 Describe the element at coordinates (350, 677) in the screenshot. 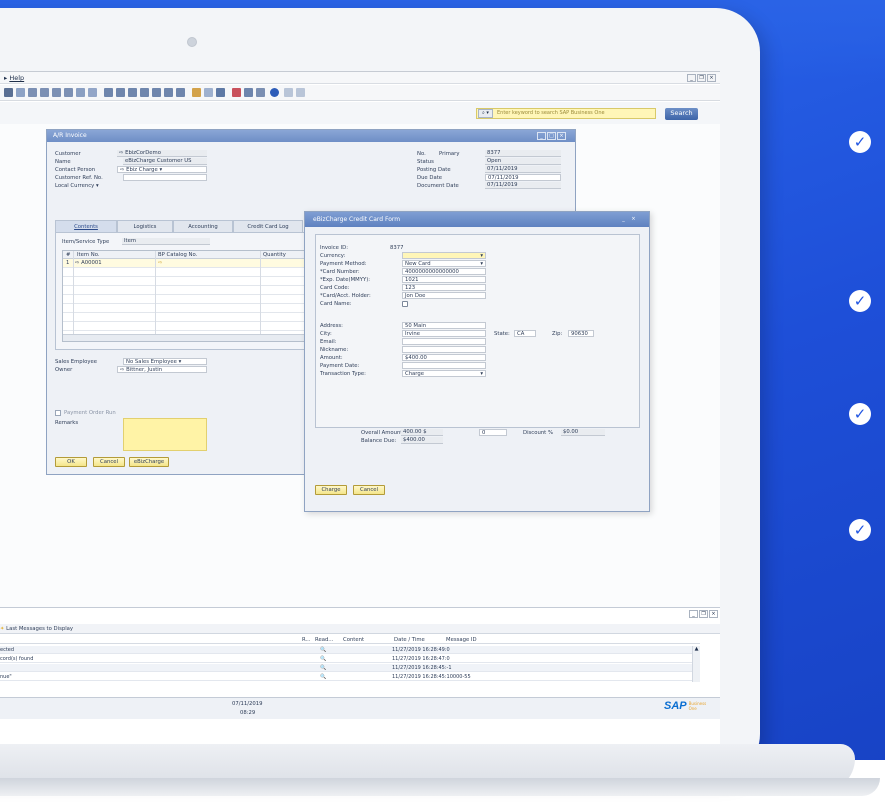

I see `list-item: nue" 🔍 11/27/2019 16:28:45:10000-55` at that location.